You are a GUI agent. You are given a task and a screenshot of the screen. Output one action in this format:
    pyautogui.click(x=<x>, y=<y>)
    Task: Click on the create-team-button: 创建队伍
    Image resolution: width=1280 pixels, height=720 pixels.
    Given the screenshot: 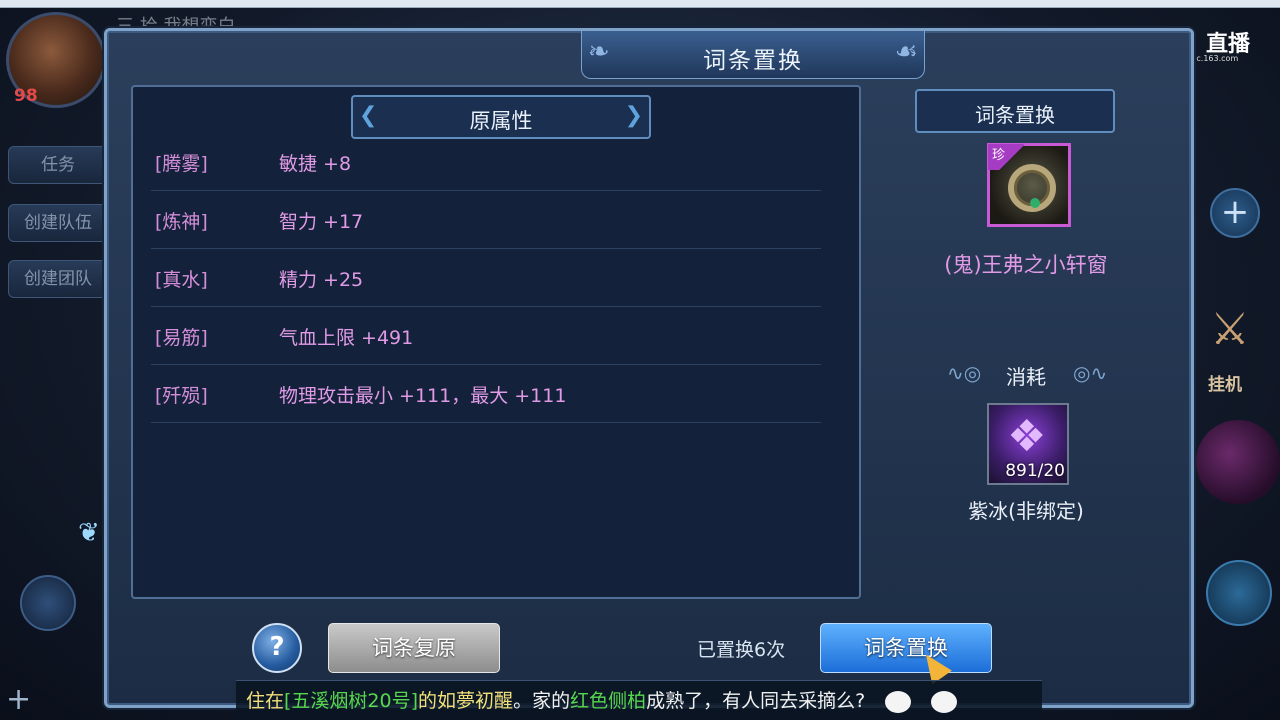 What is the action you would take?
    pyautogui.click(x=58, y=223)
    